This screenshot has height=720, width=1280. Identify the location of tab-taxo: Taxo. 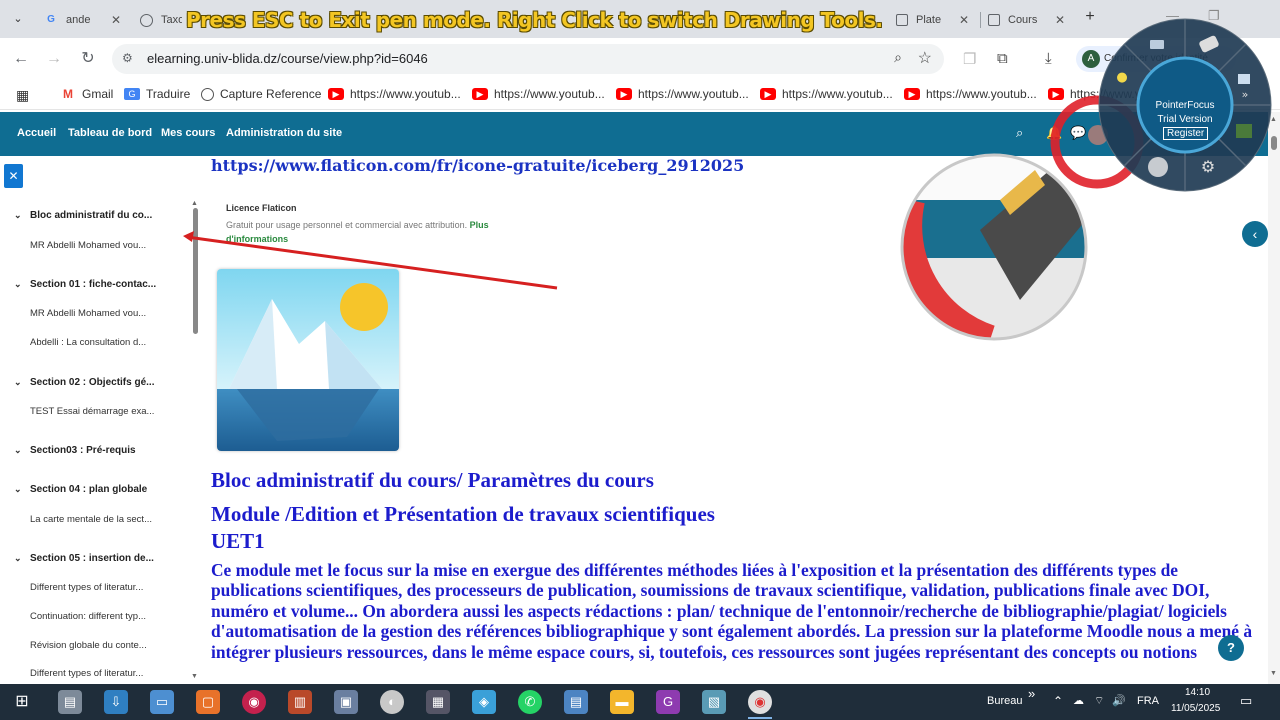
(161, 20).